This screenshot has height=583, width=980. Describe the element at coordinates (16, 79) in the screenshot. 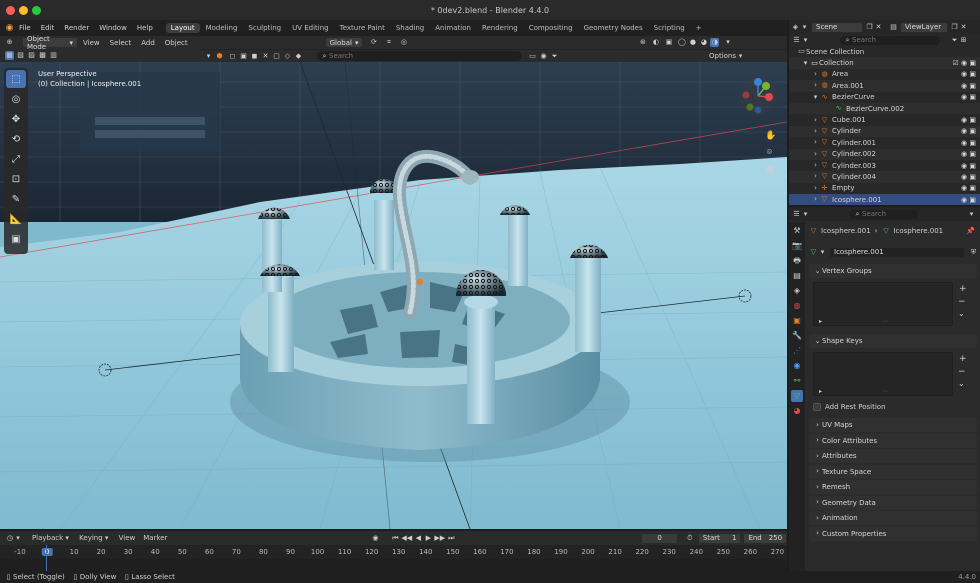

I see `select-box-tool-icon: ⬚` at that location.